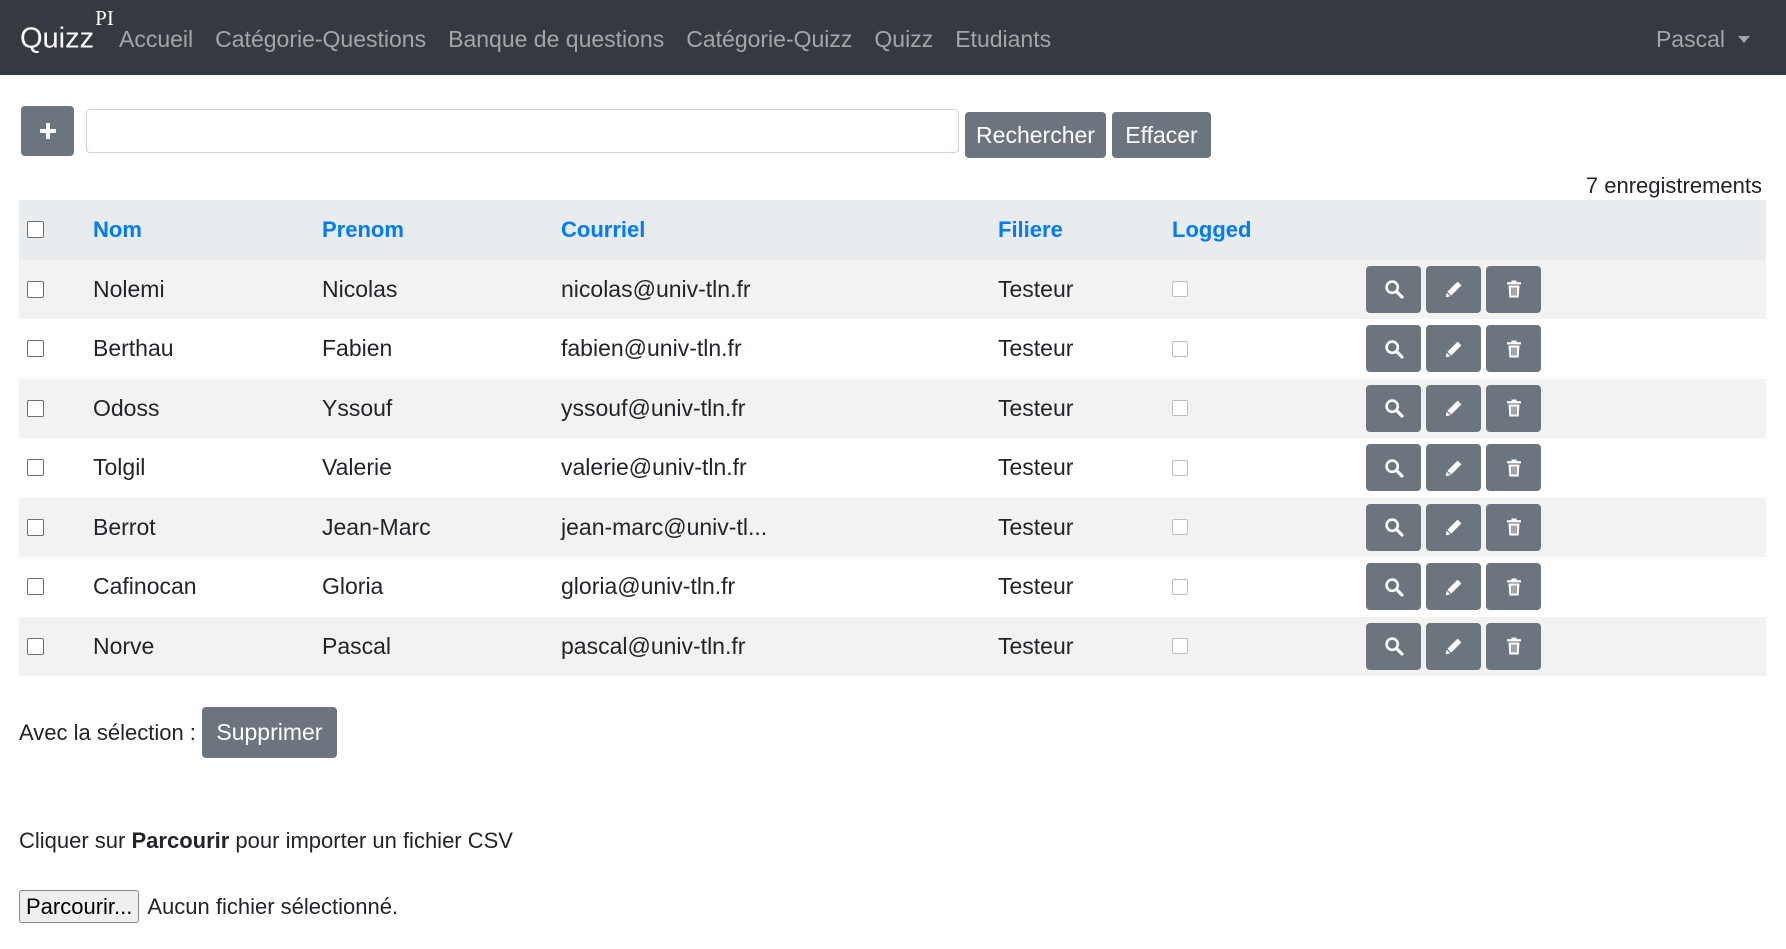 The width and height of the screenshot is (1786, 949). Describe the element at coordinates (119, 467) in the screenshot. I see `cell-nom: Tolgil` at that location.